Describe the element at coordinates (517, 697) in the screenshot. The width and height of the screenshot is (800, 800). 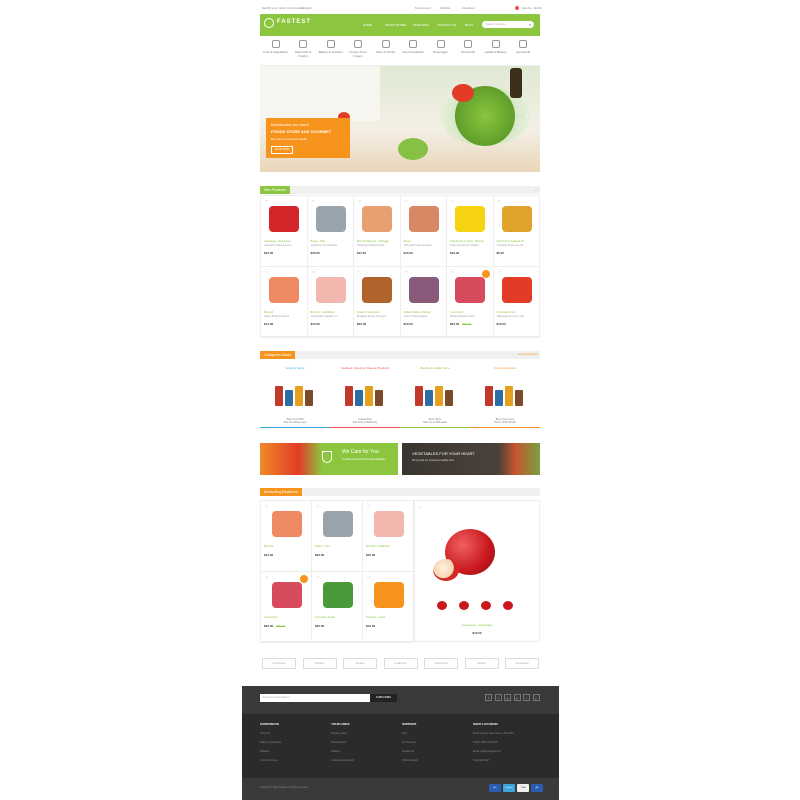
I see `social-icon: p` at that location.